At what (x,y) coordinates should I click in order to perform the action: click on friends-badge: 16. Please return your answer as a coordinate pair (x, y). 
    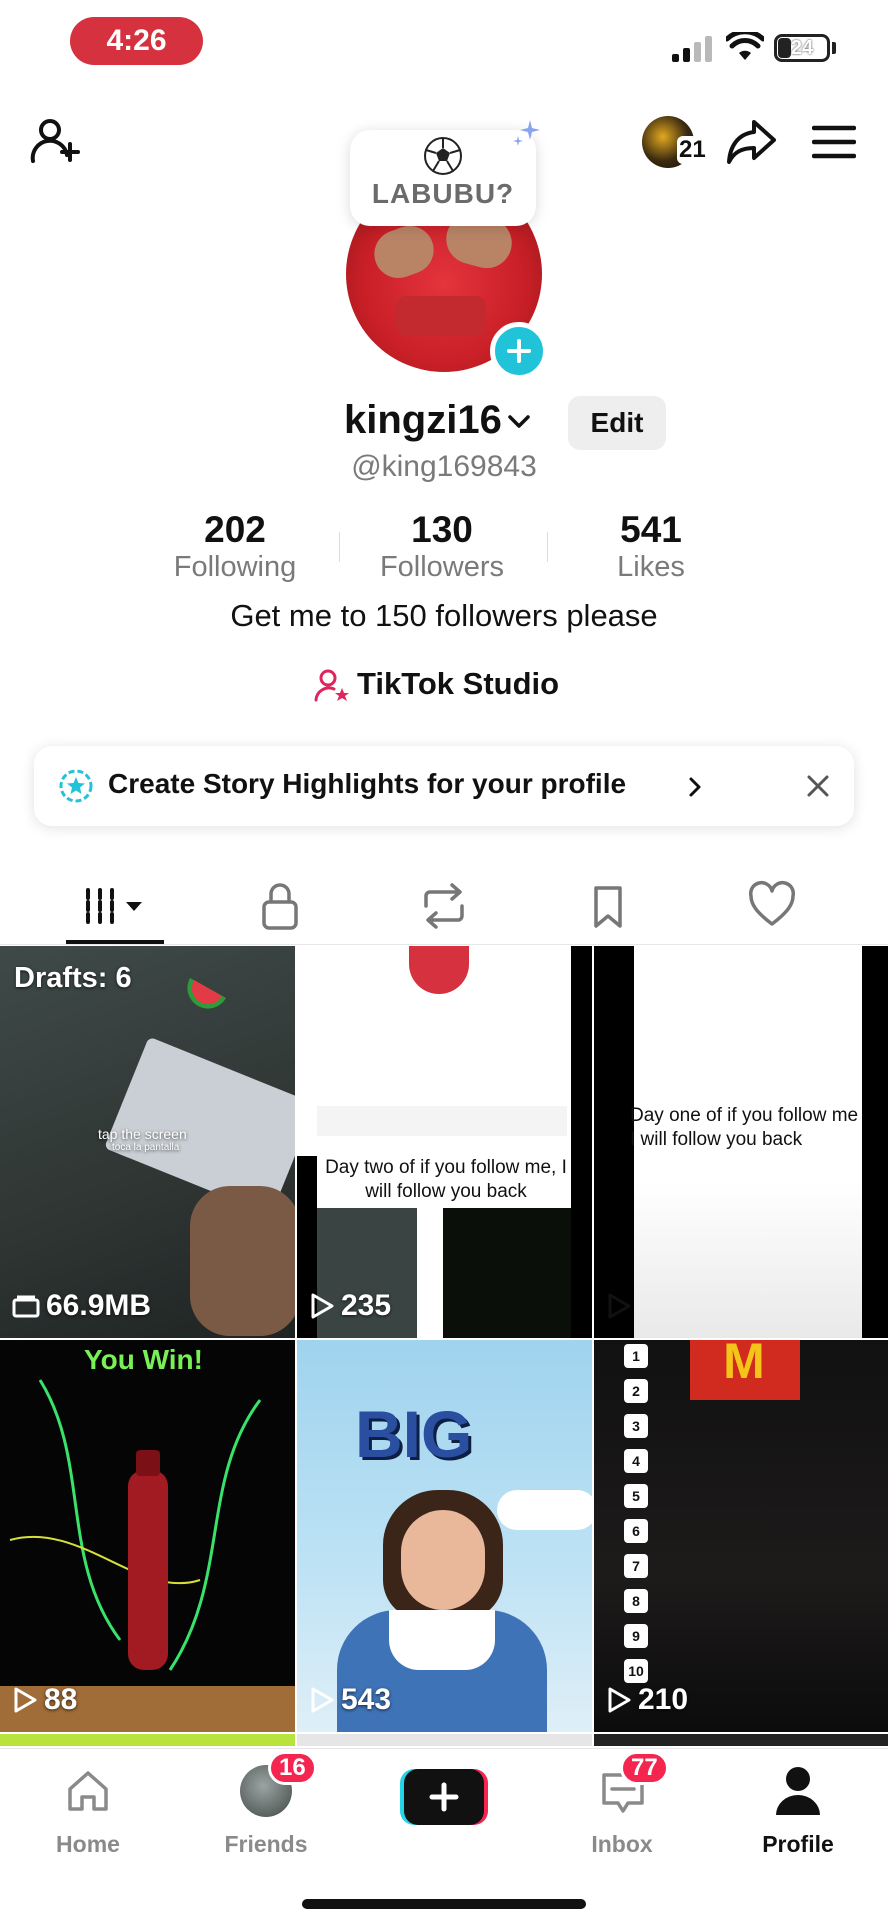
    Looking at the image, I should click on (292, 1768).